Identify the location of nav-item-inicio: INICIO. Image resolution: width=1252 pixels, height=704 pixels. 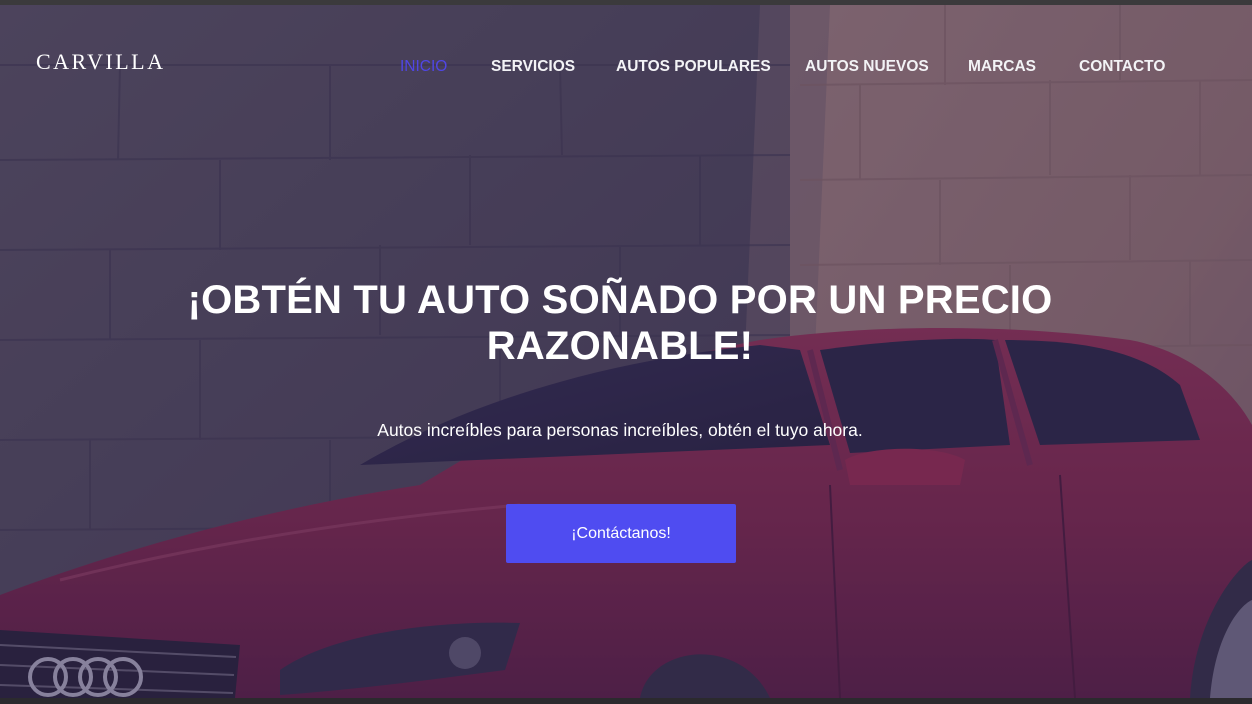
(423, 67).